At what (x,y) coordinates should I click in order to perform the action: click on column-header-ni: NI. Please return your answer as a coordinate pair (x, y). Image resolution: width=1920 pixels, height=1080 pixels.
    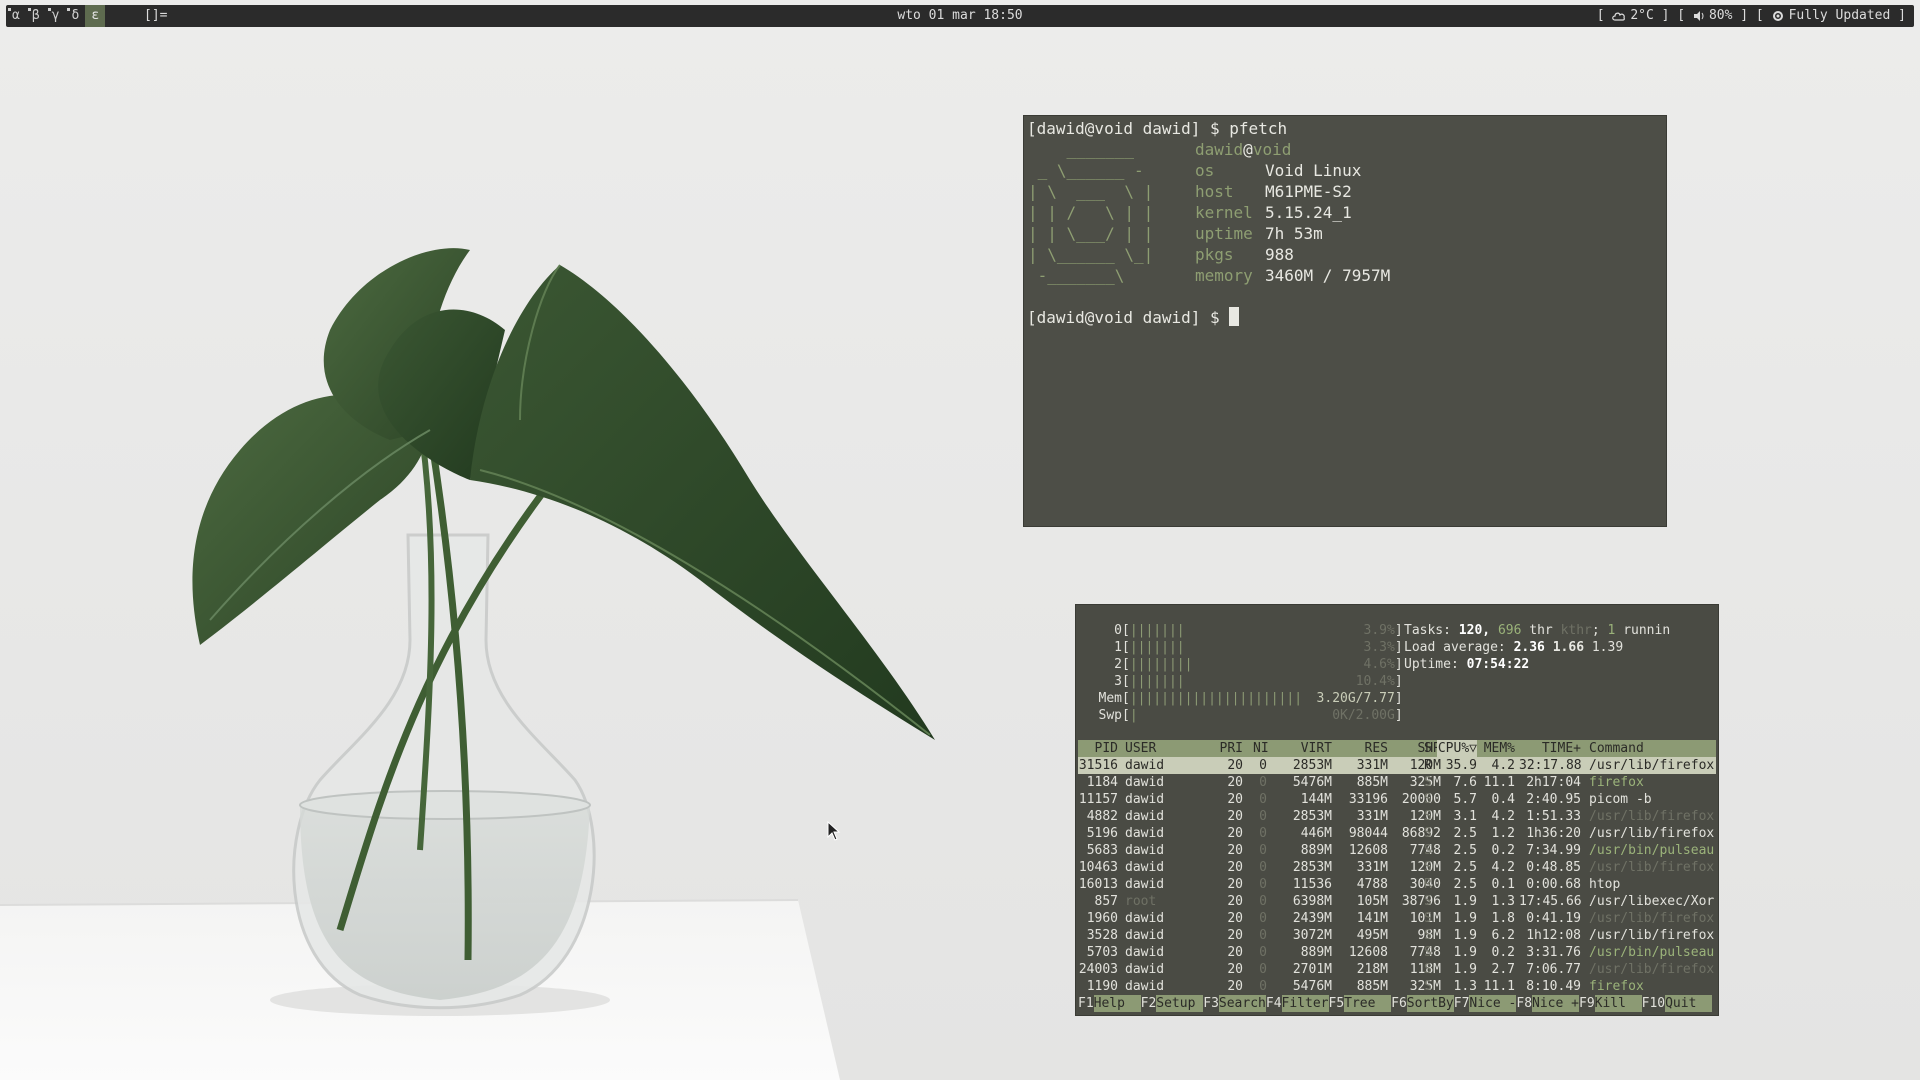
    Looking at the image, I should click on (1261, 748).